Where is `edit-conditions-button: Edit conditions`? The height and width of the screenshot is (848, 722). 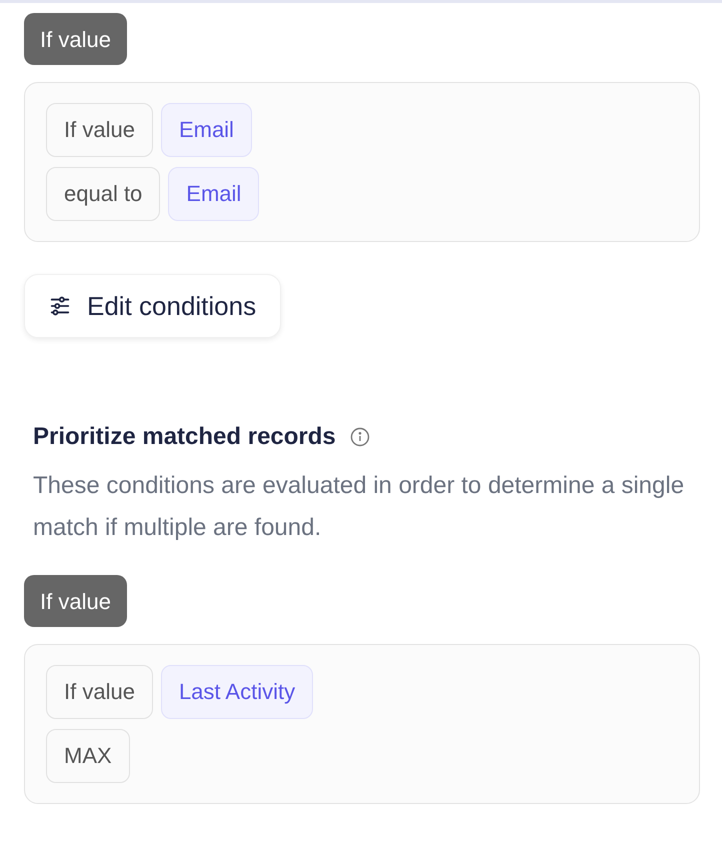
edit-conditions-button: Edit conditions is located at coordinates (153, 306).